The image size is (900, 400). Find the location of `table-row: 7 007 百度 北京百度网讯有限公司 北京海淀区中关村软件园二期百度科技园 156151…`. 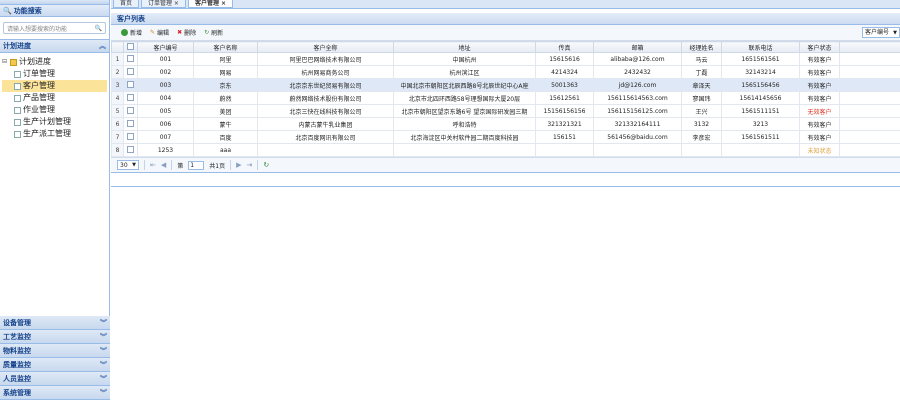

table-row: 7 007 百度 北京百度网讯有限公司 北京海淀区中关村软件园二期百度科技园 156151… is located at coordinates (505, 137).